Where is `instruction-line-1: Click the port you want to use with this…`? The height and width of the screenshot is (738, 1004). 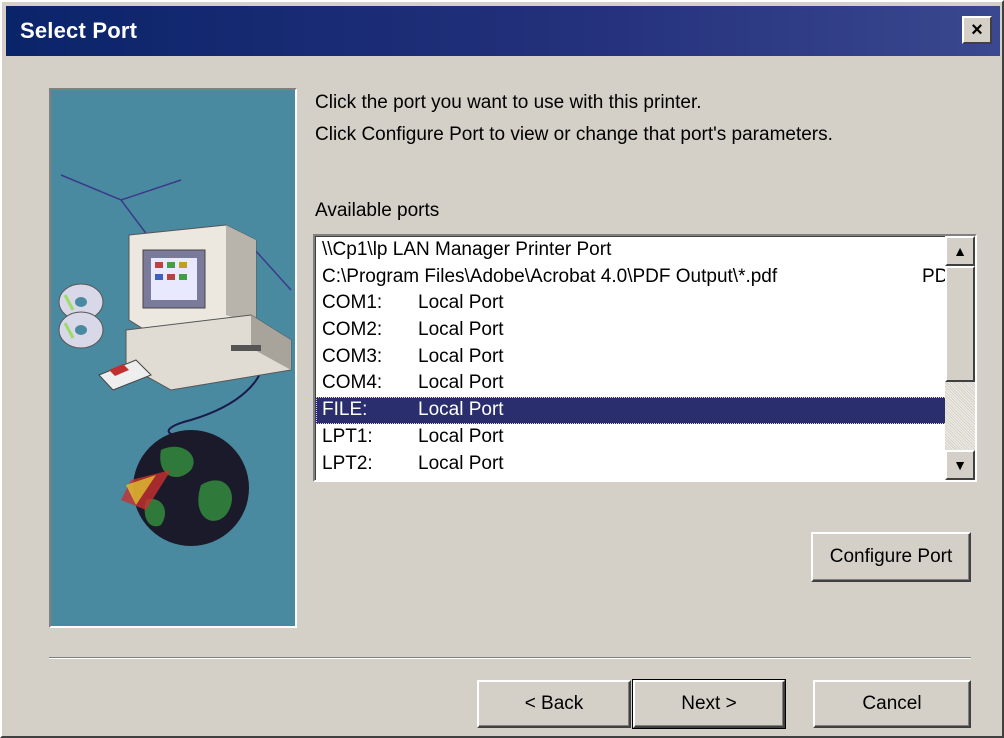
instruction-line-1: Click the port you want to use with this… is located at coordinates (508, 102).